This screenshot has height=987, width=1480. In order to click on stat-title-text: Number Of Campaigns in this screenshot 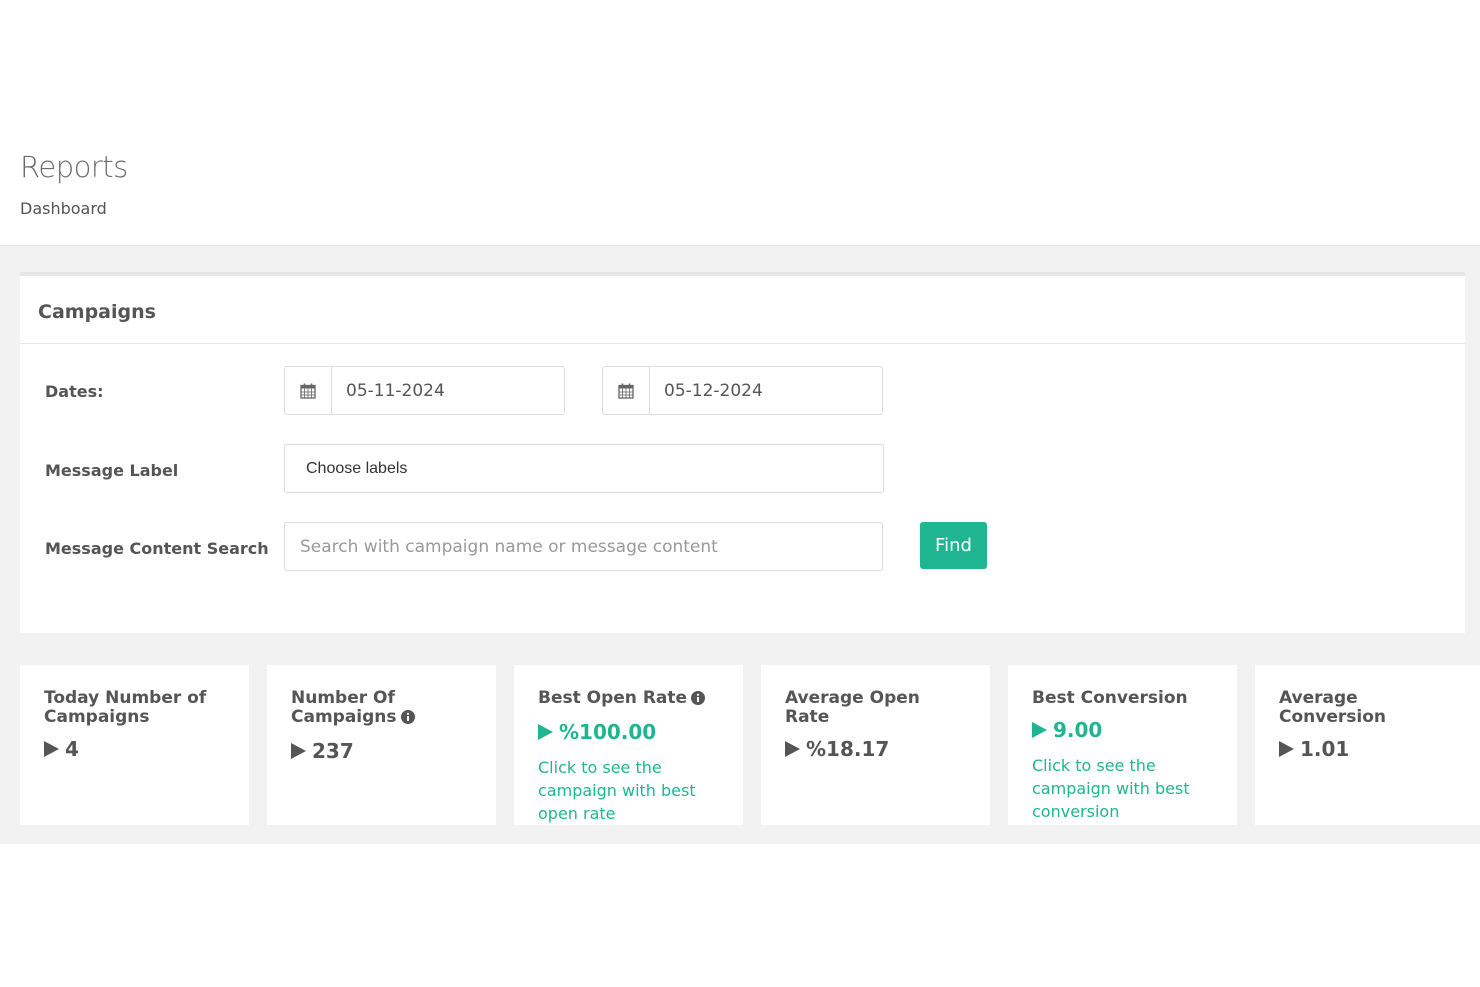, I will do `click(344, 707)`.